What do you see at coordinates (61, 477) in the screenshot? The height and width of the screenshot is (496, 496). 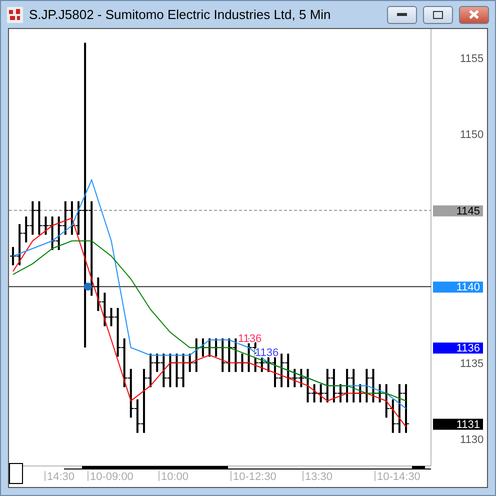 I see `time-label: 14:30` at bounding box center [61, 477].